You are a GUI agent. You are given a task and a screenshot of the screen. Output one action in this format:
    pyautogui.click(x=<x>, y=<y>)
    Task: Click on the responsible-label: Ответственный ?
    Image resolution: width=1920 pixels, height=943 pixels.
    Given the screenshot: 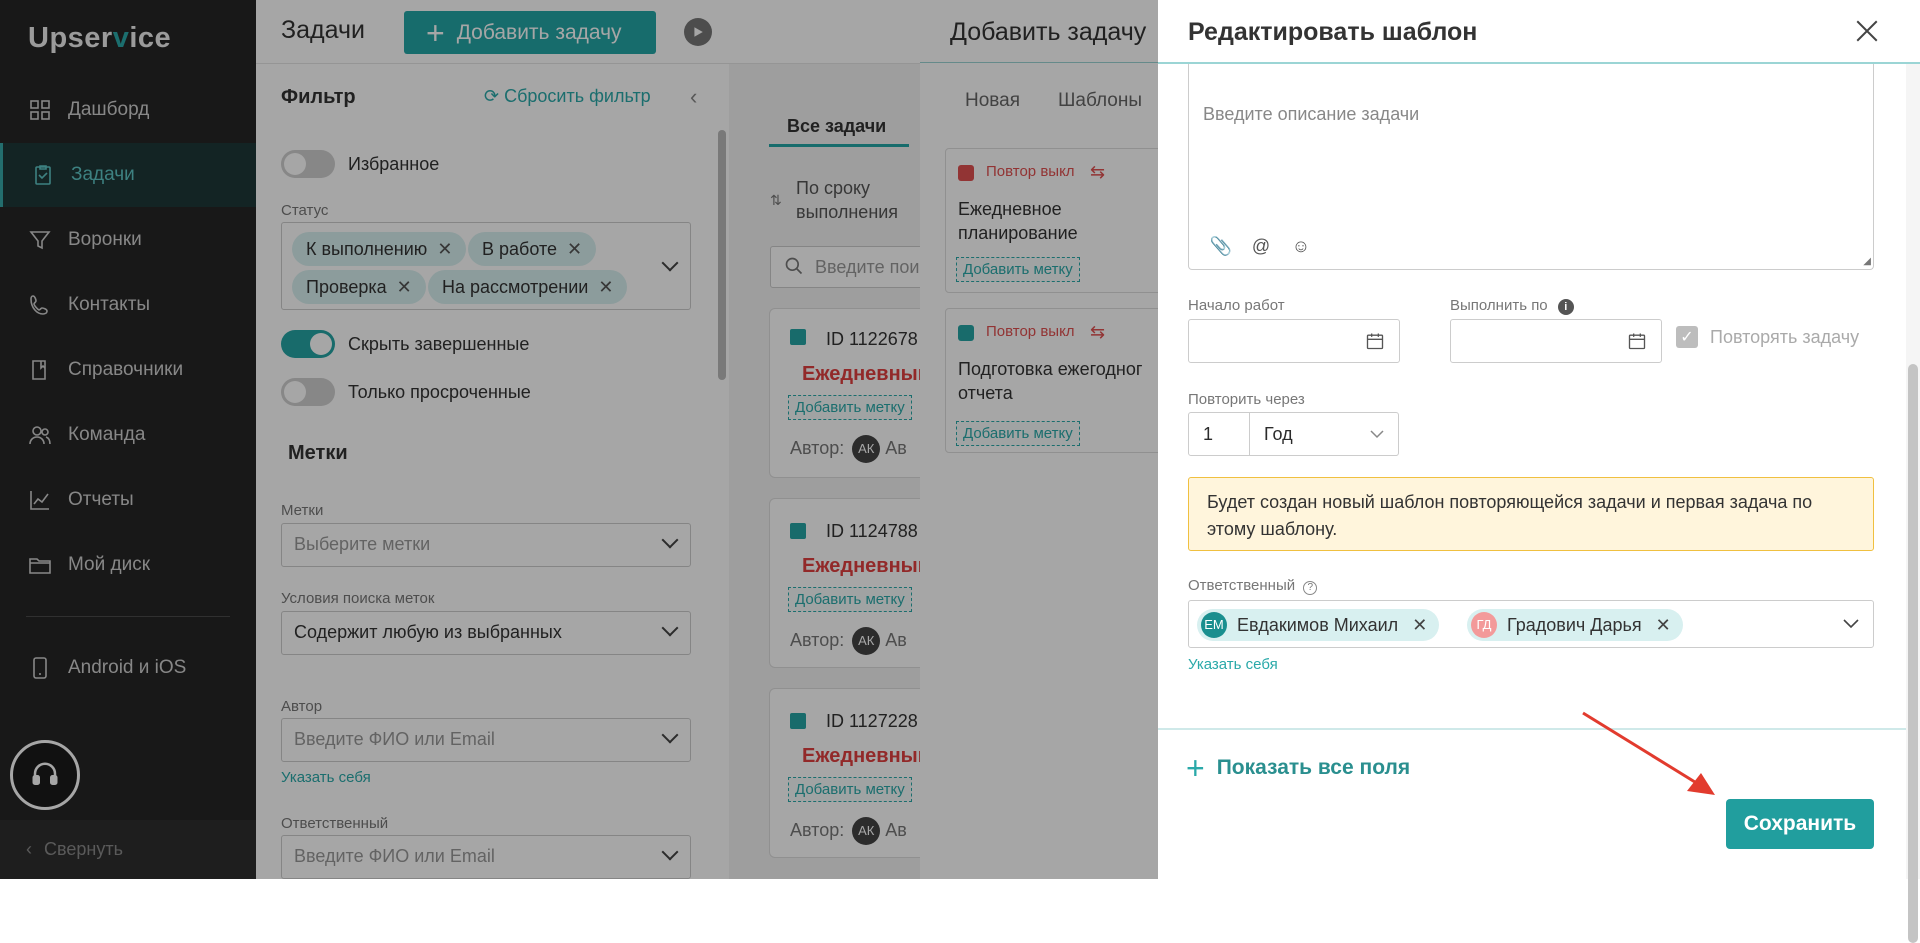 What is the action you would take?
    pyautogui.click(x=1253, y=586)
    